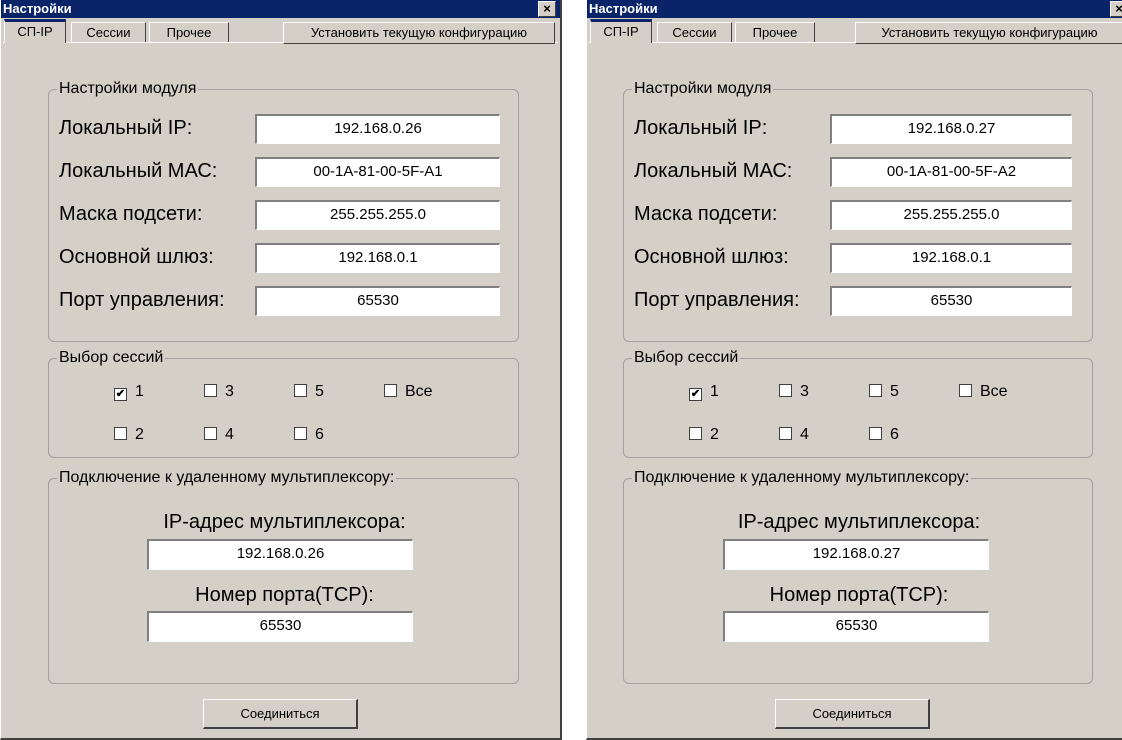  I want to click on mux-ip-field: 192.168.0.27, so click(856, 554).